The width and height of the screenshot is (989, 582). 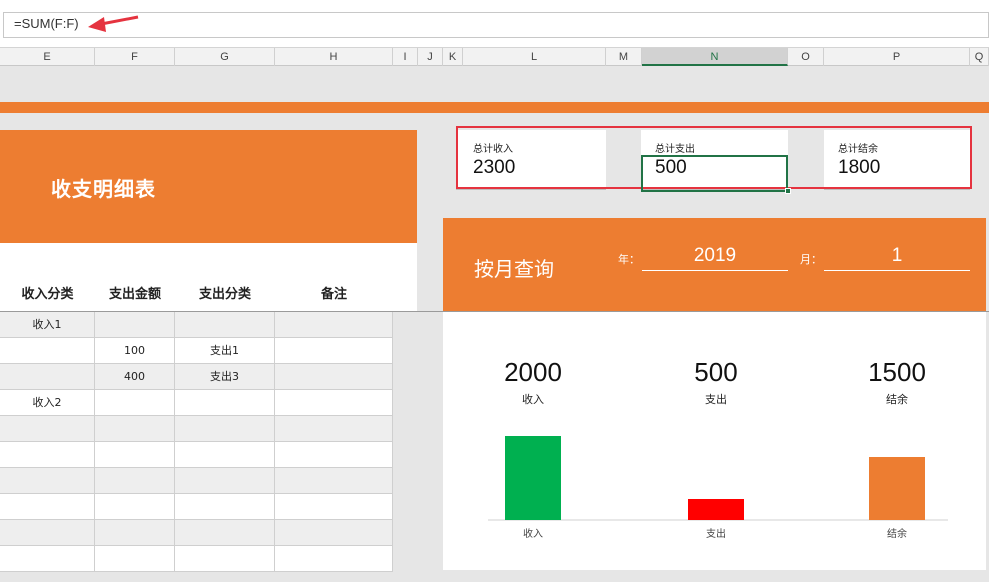 I want to click on table-cell: 400, so click(x=135, y=377).